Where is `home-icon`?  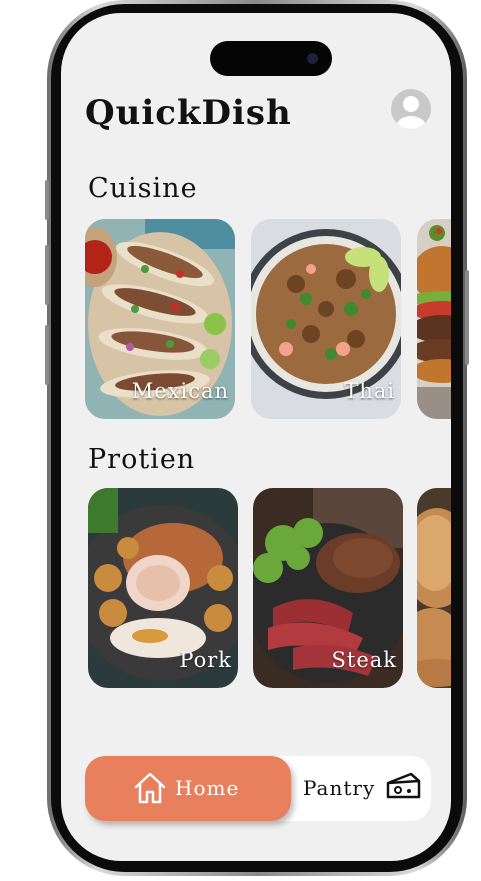 home-icon is located at coordinates (150, 788).